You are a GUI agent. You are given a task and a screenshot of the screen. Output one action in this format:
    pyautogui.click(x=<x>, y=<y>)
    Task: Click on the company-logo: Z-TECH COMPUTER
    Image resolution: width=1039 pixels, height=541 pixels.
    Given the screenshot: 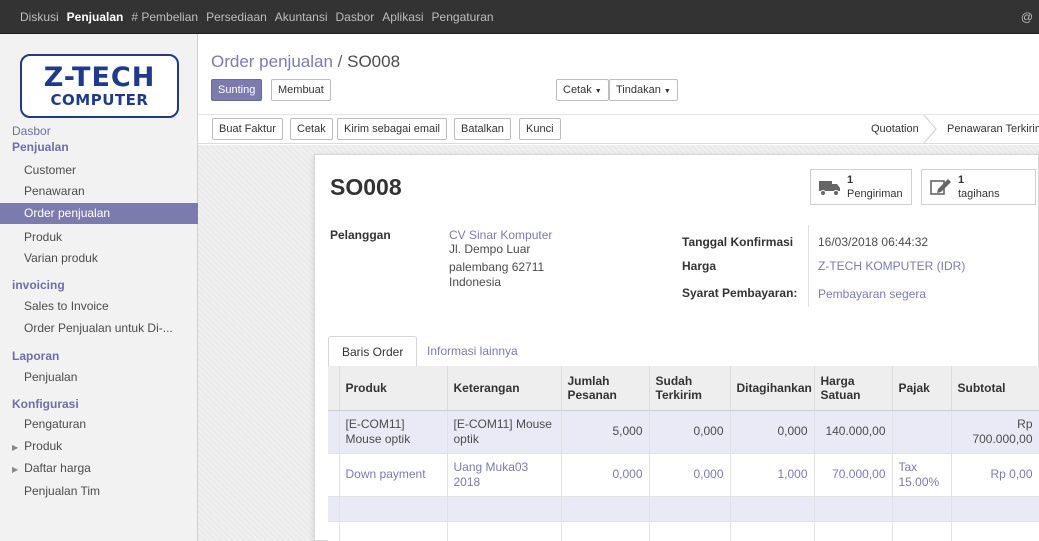 What is the action you would take?
    pyautogui.click(x=99, y=86)
    